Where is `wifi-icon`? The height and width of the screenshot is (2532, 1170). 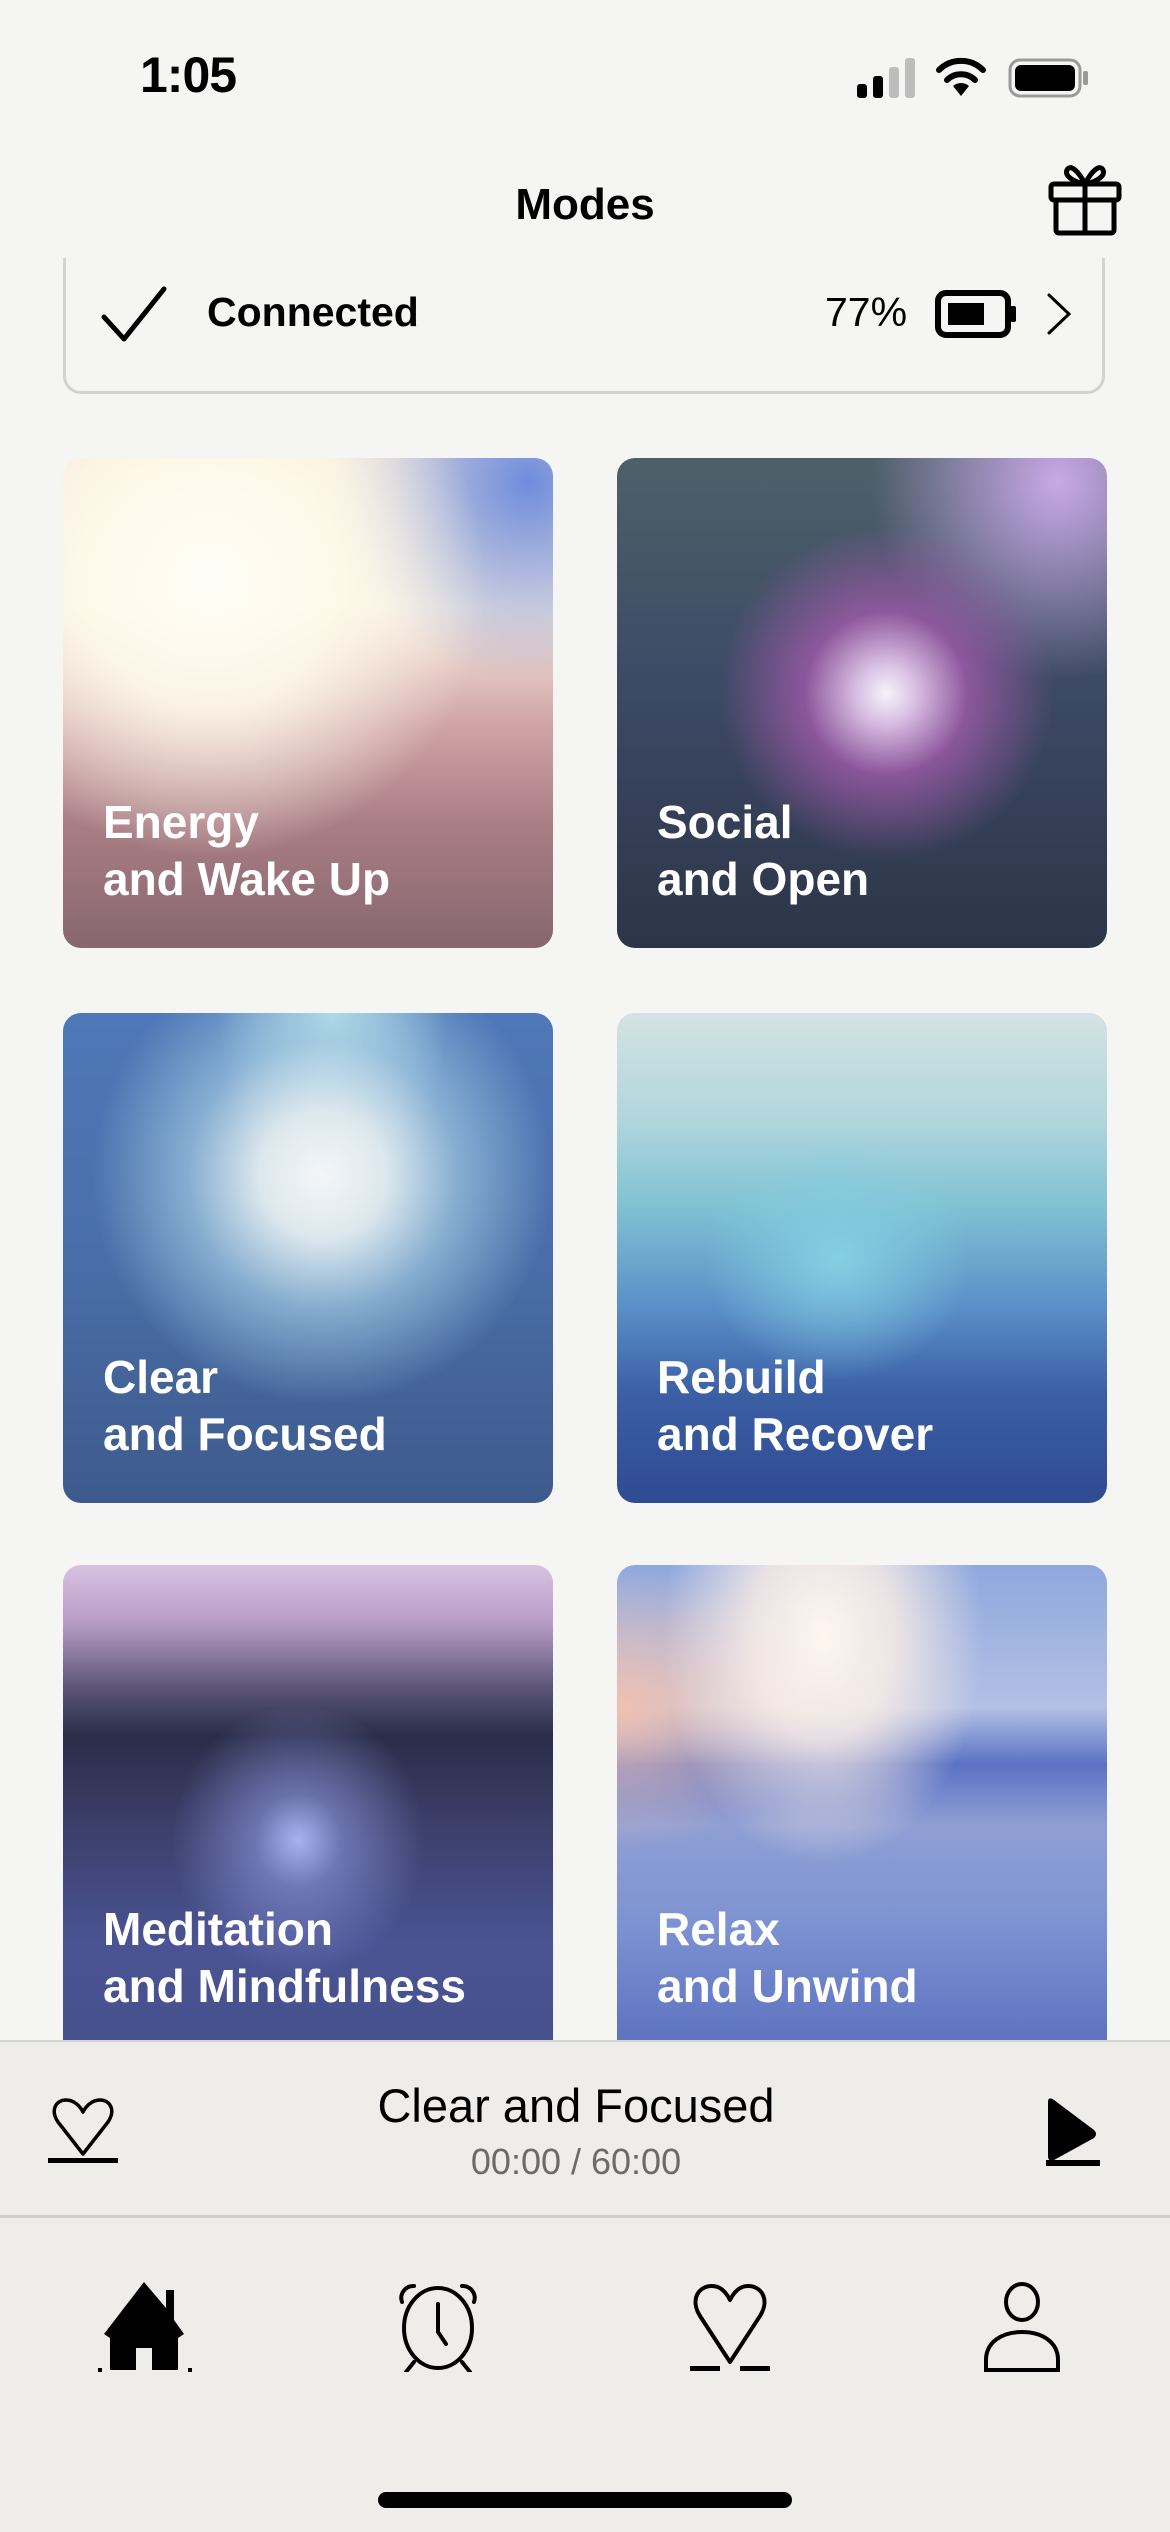 wifi-icon is located at coordinates (961, 76).